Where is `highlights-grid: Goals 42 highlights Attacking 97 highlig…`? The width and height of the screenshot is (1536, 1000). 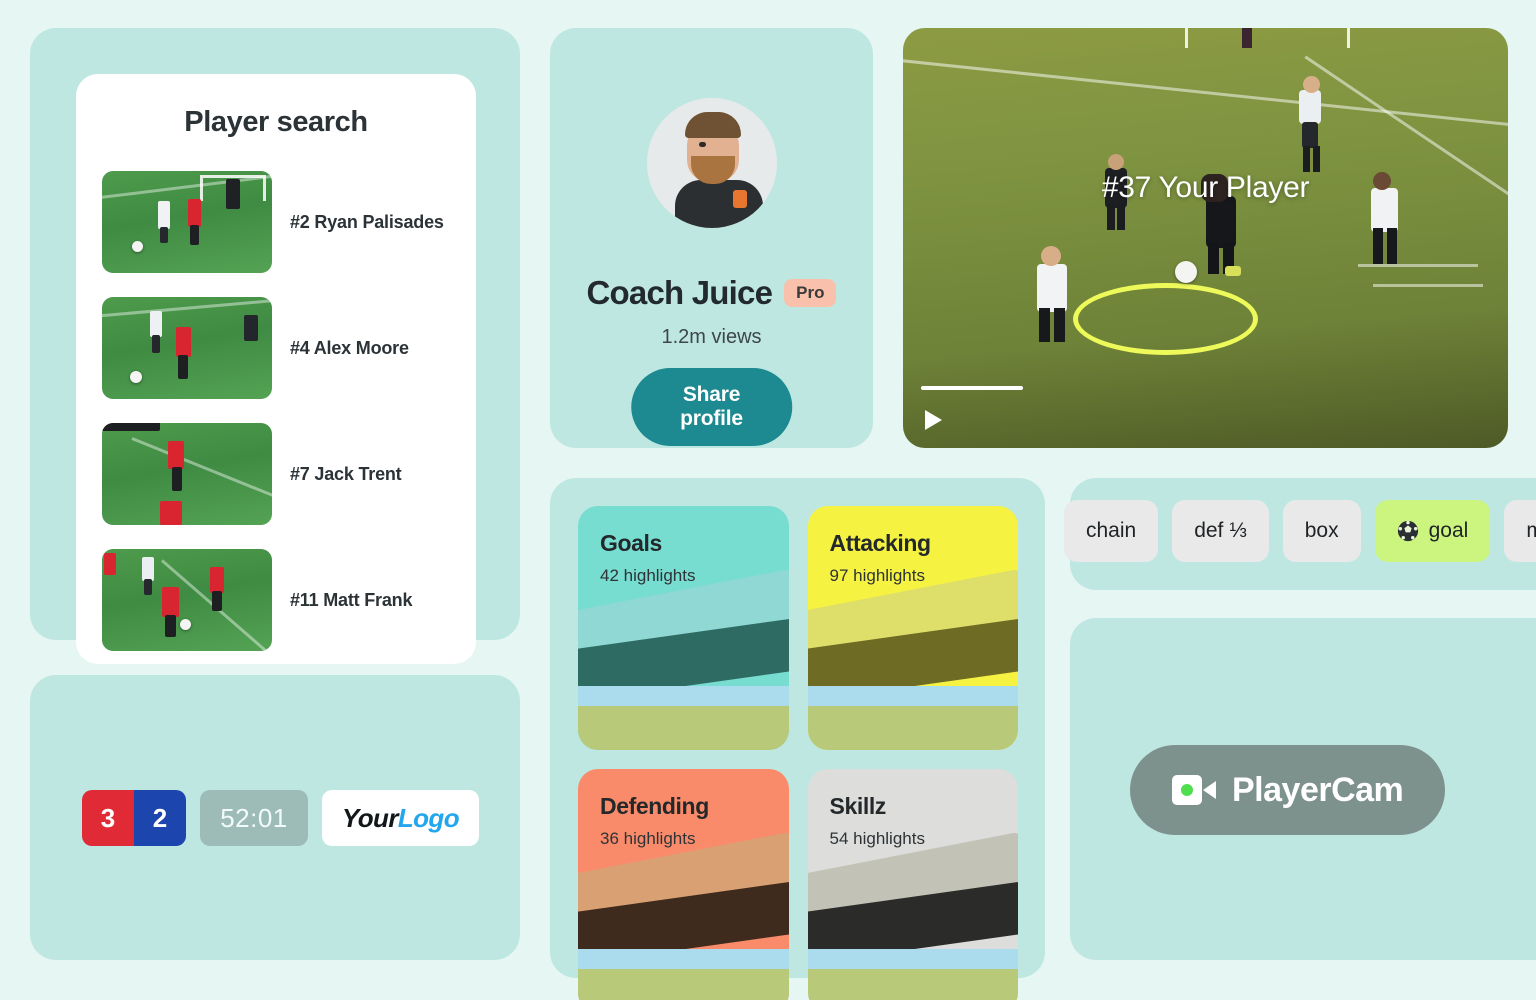 highlights-grid: Goals 42 highlights Attacking 97 highlig… is located at coordinates (798, 753).